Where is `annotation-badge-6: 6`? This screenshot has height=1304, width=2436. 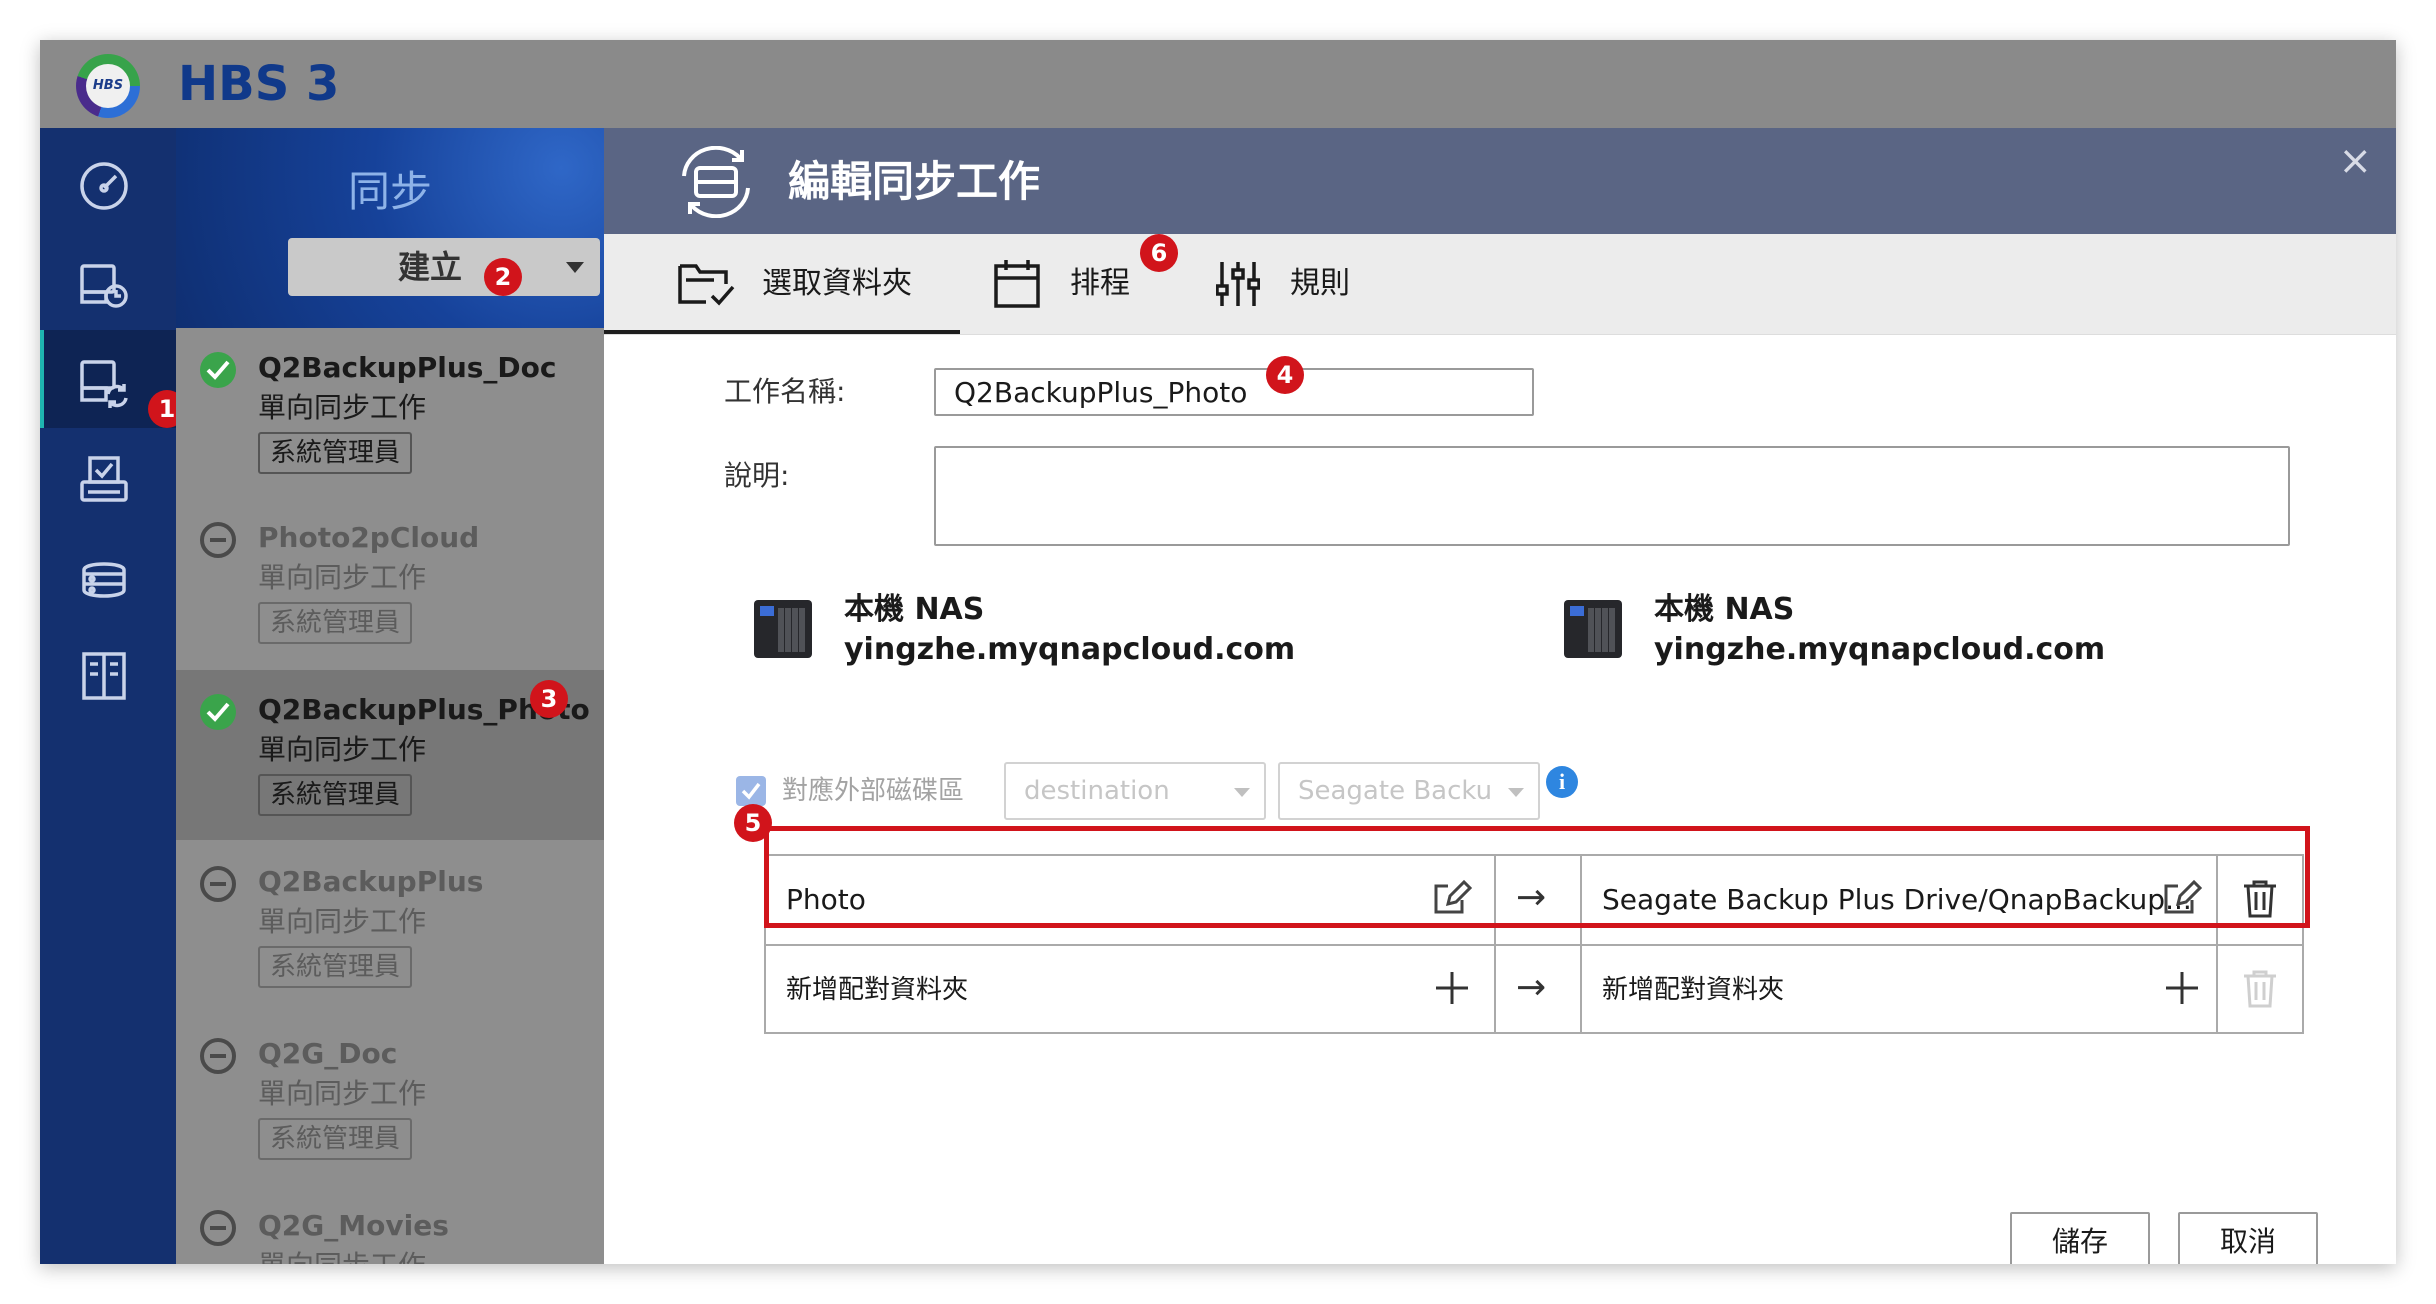 annotation-badge-6: 6 is located at coordinates (1159, 253).